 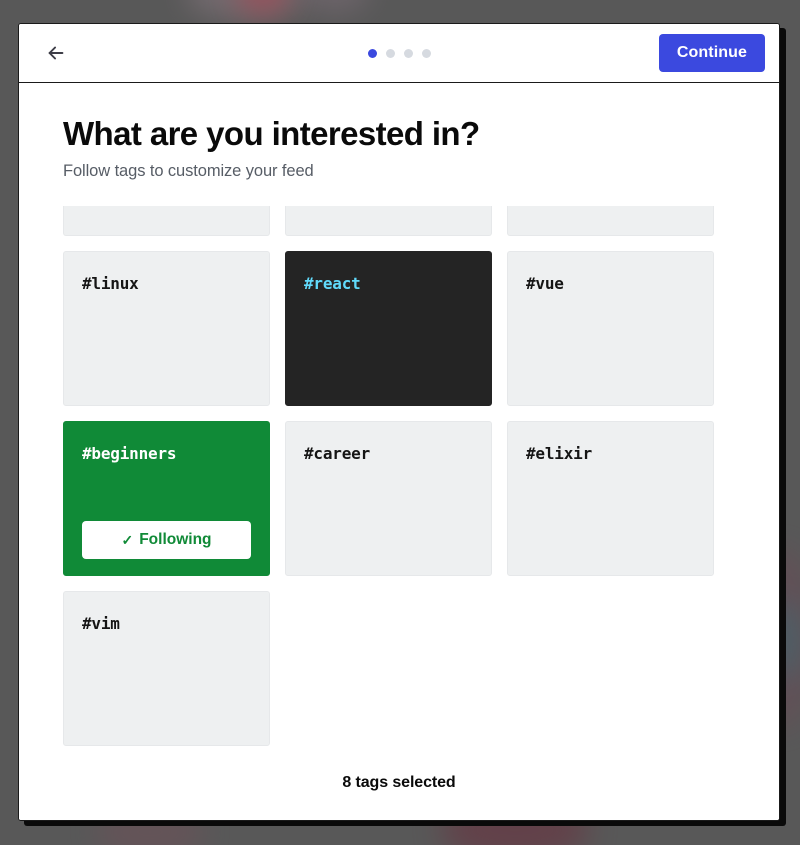 I want to click on page-subtitle: Follow tags to customize your feed, so click(x=188, y=170).